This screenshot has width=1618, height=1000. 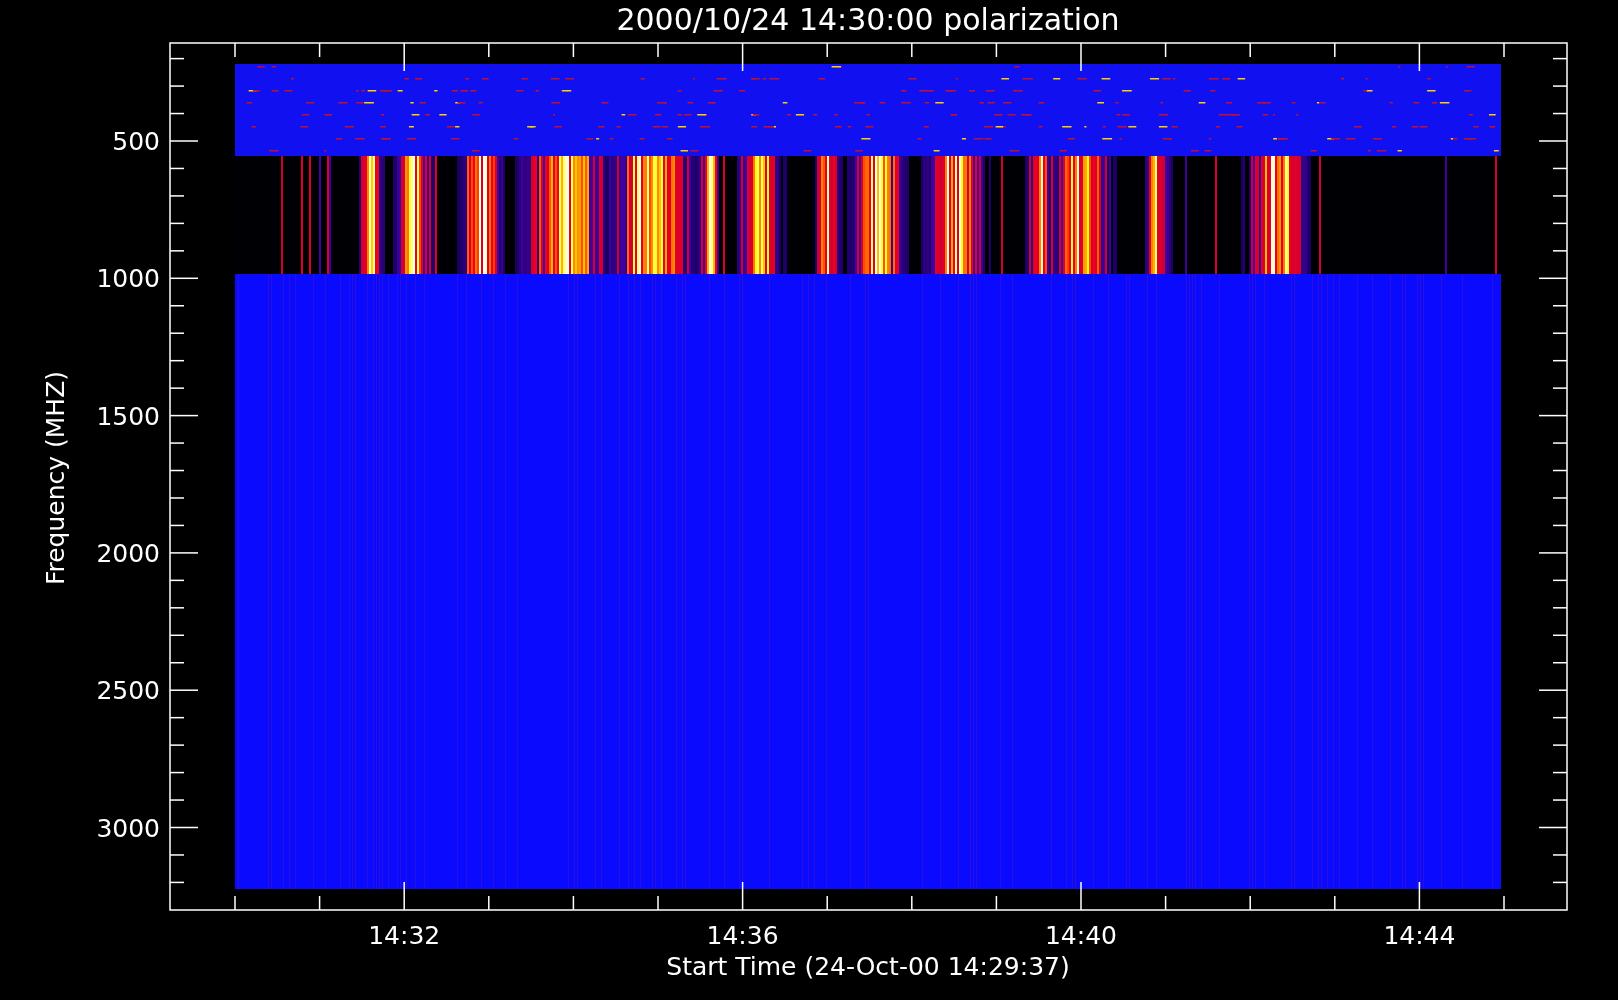 I want to click on tick-label: 1500, so click(x=128, y=416).